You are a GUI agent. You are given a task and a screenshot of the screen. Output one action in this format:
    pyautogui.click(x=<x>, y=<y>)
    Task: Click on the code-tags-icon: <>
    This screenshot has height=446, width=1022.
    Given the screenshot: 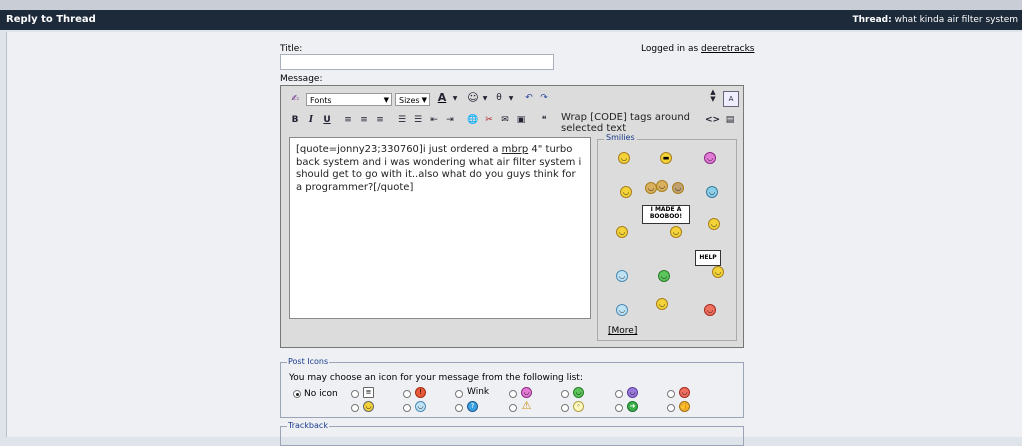 What is the action you would take?
    pyautogui.click(x=712, y=120)
    